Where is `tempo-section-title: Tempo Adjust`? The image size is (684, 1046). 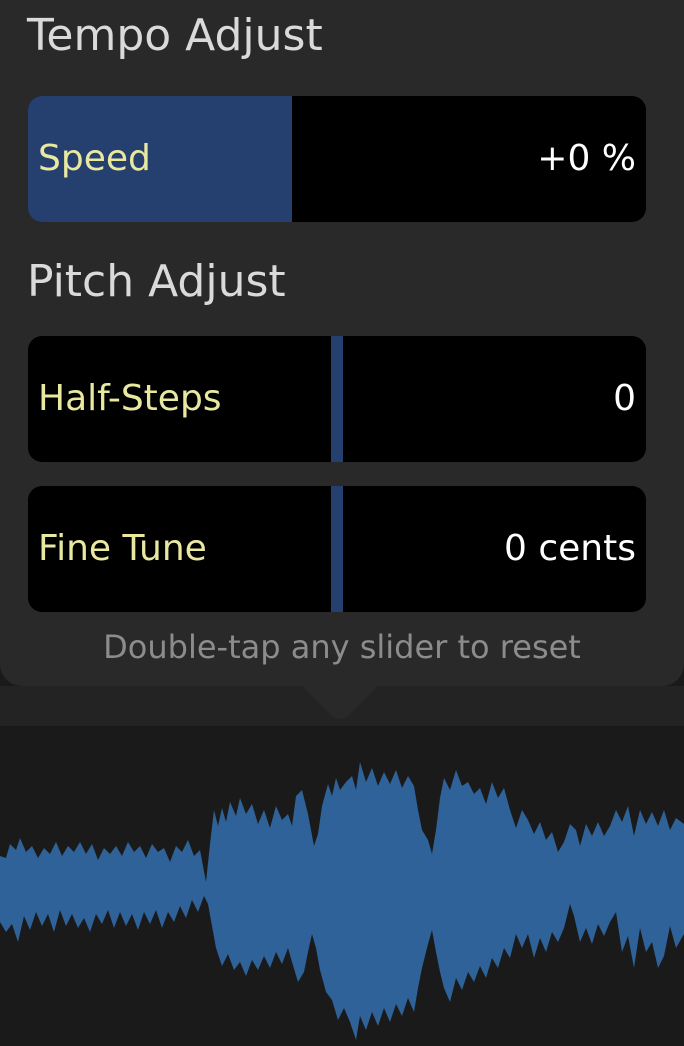 tempo-section-title: Tempo Adjust is located at coordinates (175, 35).